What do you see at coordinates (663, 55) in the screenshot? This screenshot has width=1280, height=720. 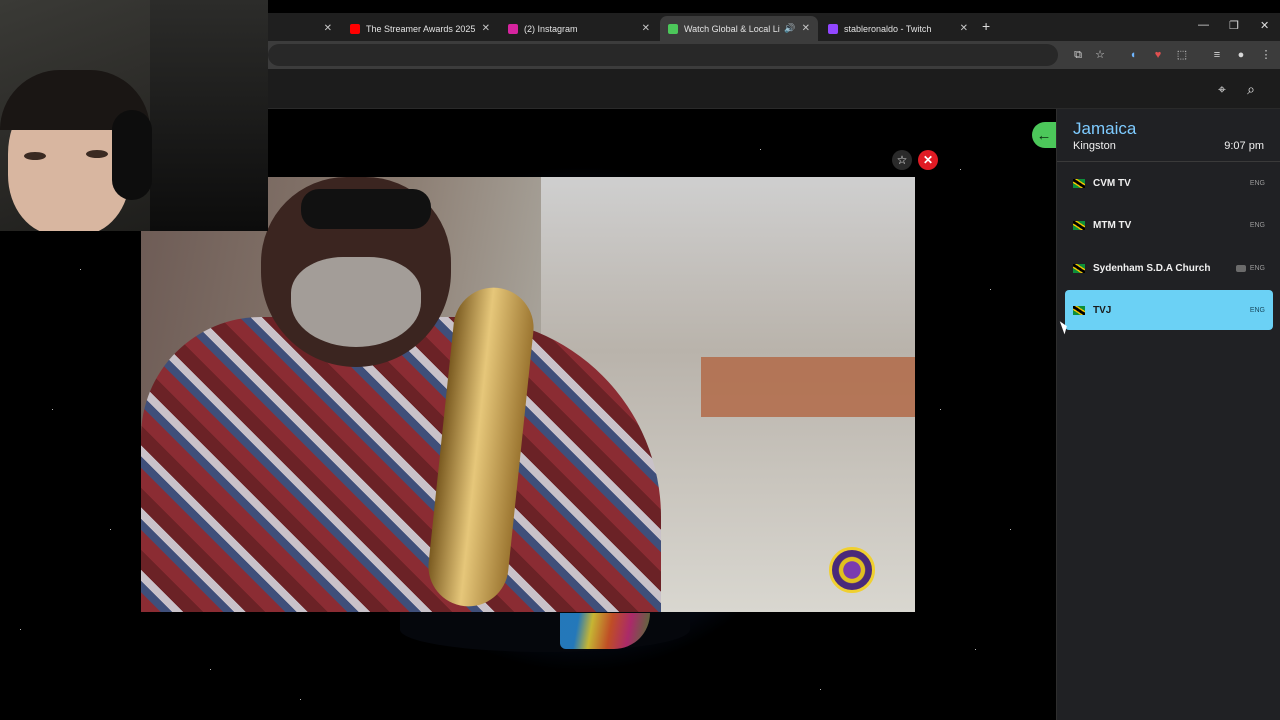 I see `address-bar` at bounding box center [663, 55].